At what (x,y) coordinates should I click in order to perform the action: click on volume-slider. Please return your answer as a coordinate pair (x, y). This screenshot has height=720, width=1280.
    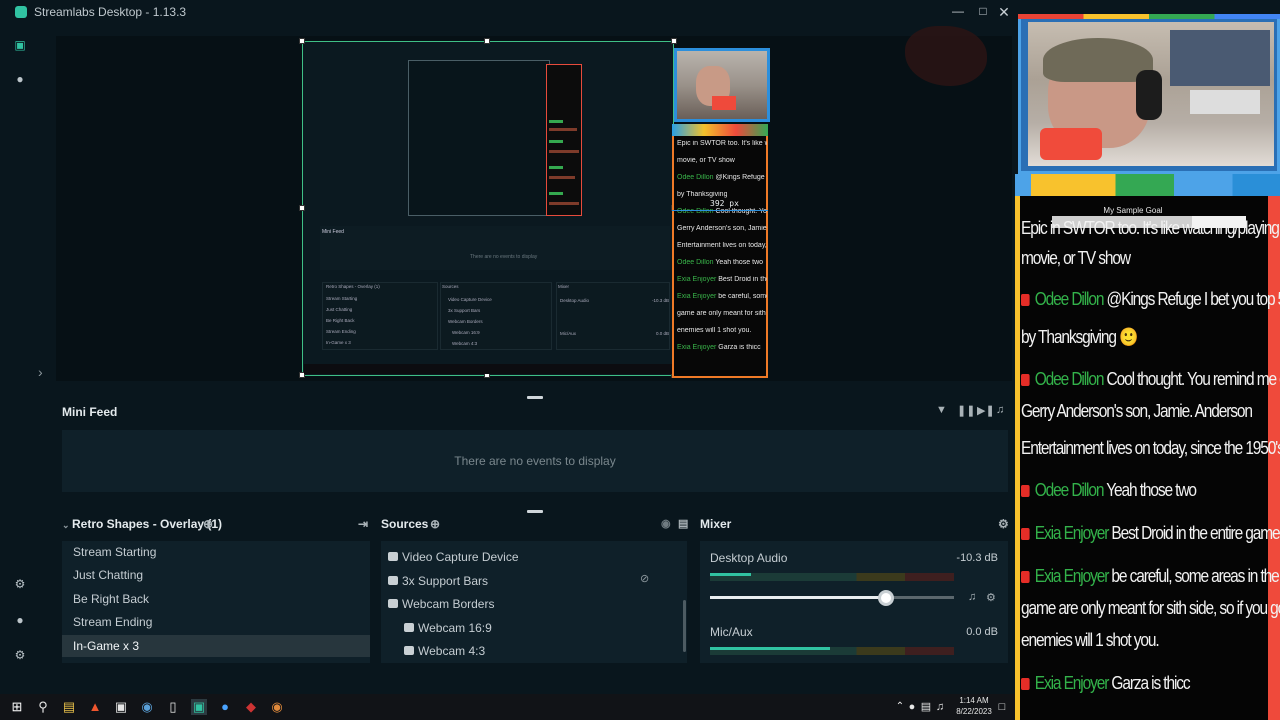
    Looking at the image, I should click on (832, 597).